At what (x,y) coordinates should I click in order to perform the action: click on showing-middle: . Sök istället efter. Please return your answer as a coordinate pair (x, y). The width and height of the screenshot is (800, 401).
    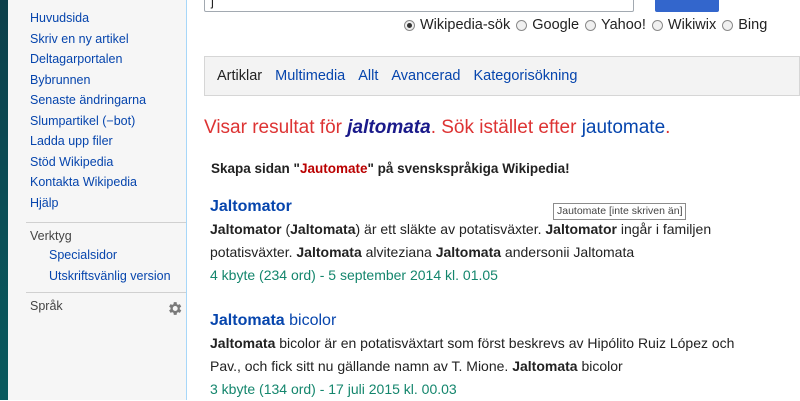
    Looking at the image, I should click on (506, 127).